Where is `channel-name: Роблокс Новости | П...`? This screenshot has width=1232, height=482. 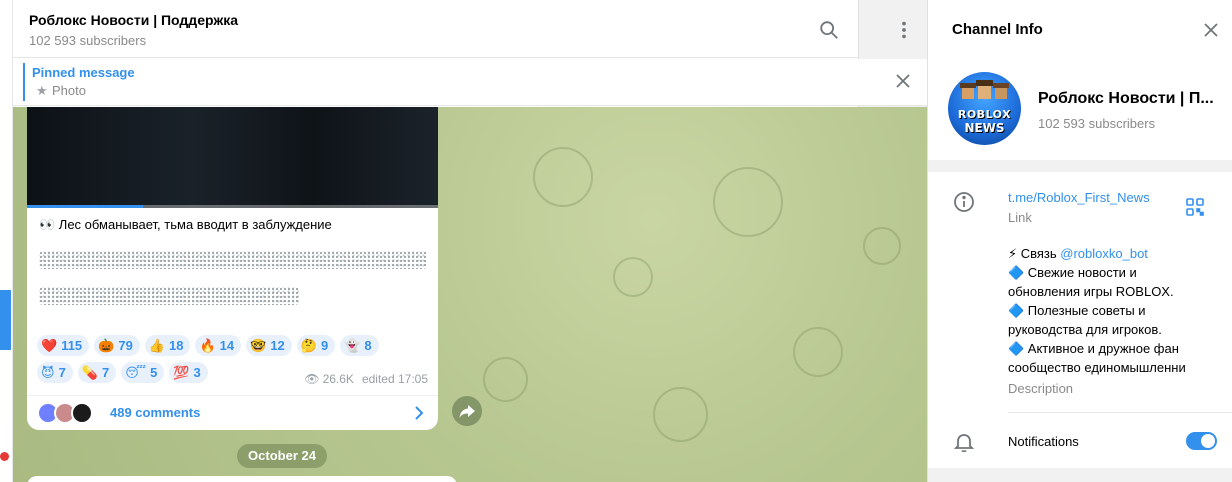 channel-name: Роблокс Новости | П... is located at coordinates (1126, 98).